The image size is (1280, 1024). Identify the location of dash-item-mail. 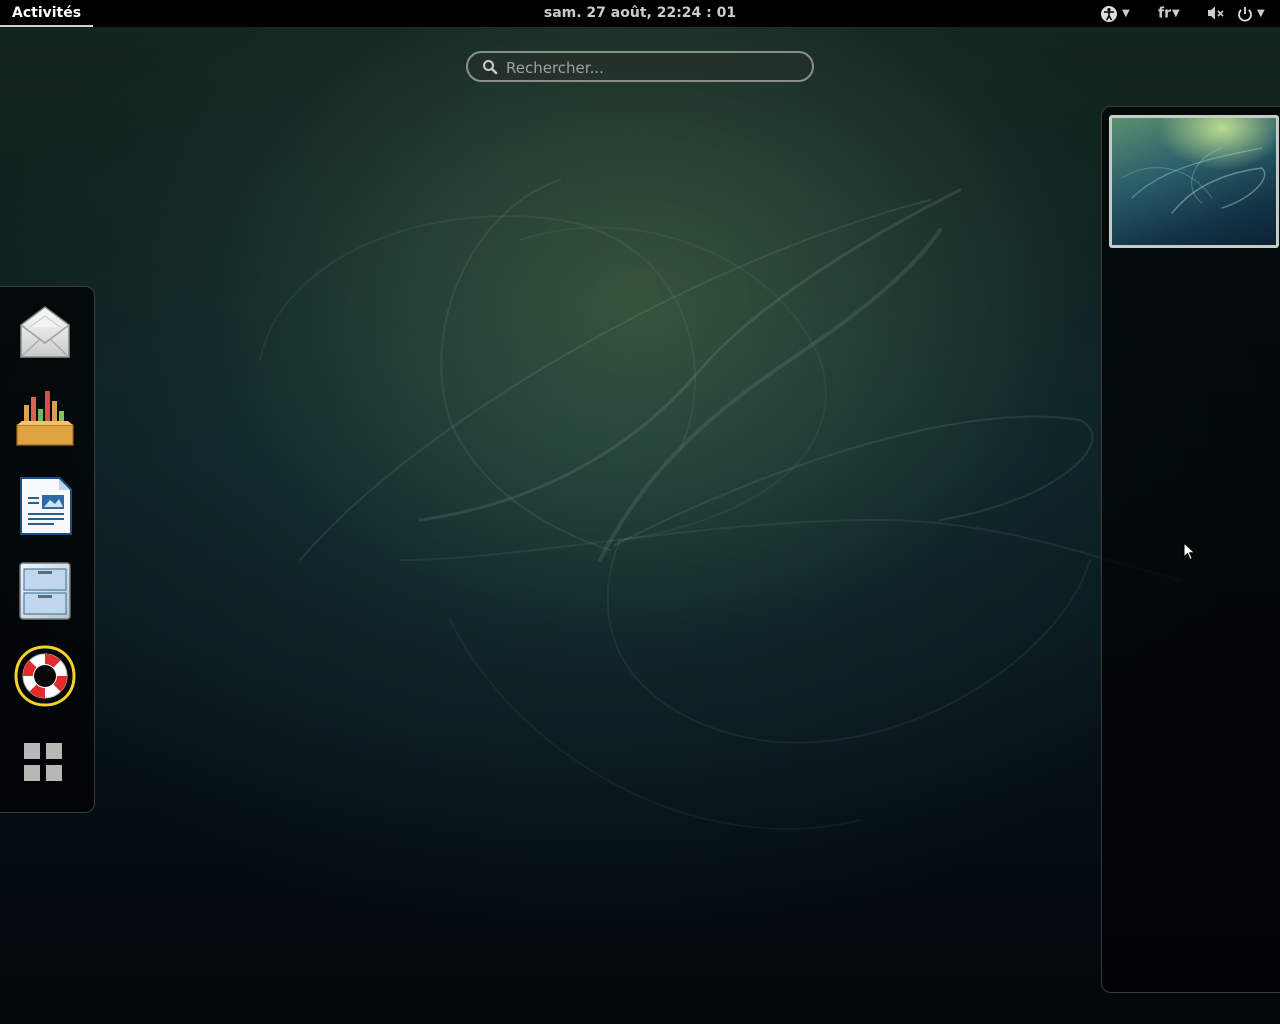
(45, 332).